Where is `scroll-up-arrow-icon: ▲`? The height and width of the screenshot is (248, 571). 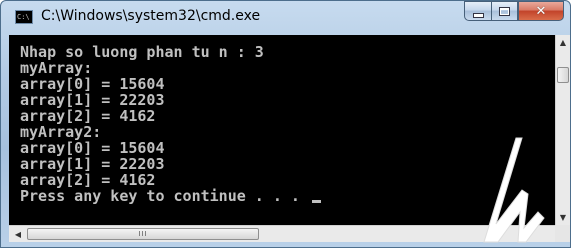
scroll-up-arrow-icon: ▲ is located at coordinates (563, 42).